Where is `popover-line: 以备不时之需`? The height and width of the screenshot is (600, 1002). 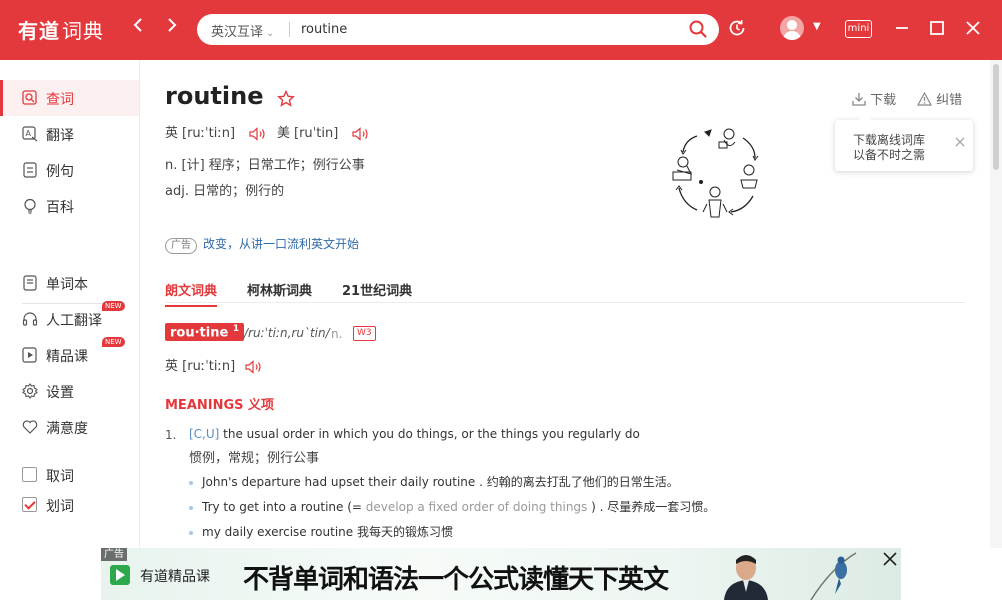
popover-line: 以备不时之需 is located at coordinates (889, 155).